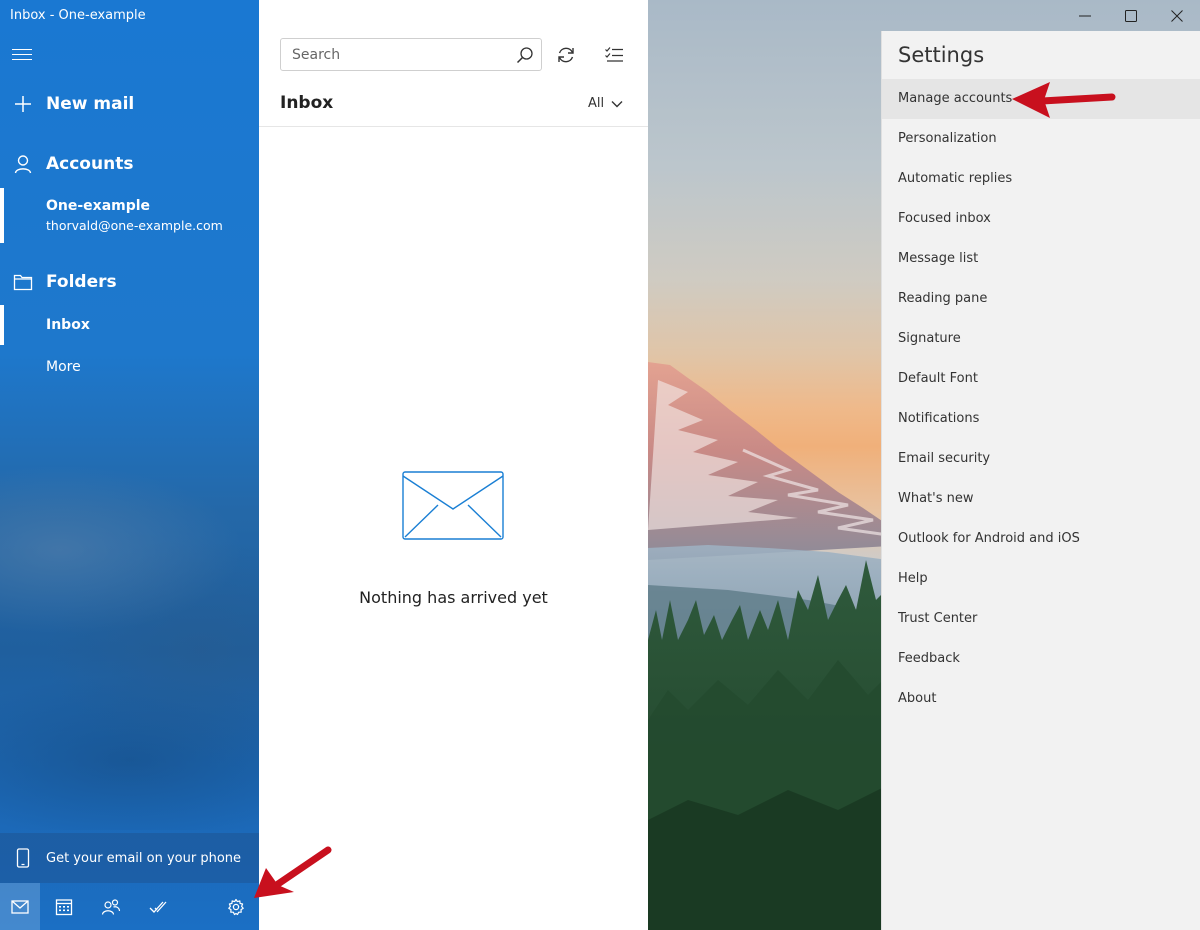 The image size is (1200, 930). I want to click on calendar-switch-button, so click(63, 906).